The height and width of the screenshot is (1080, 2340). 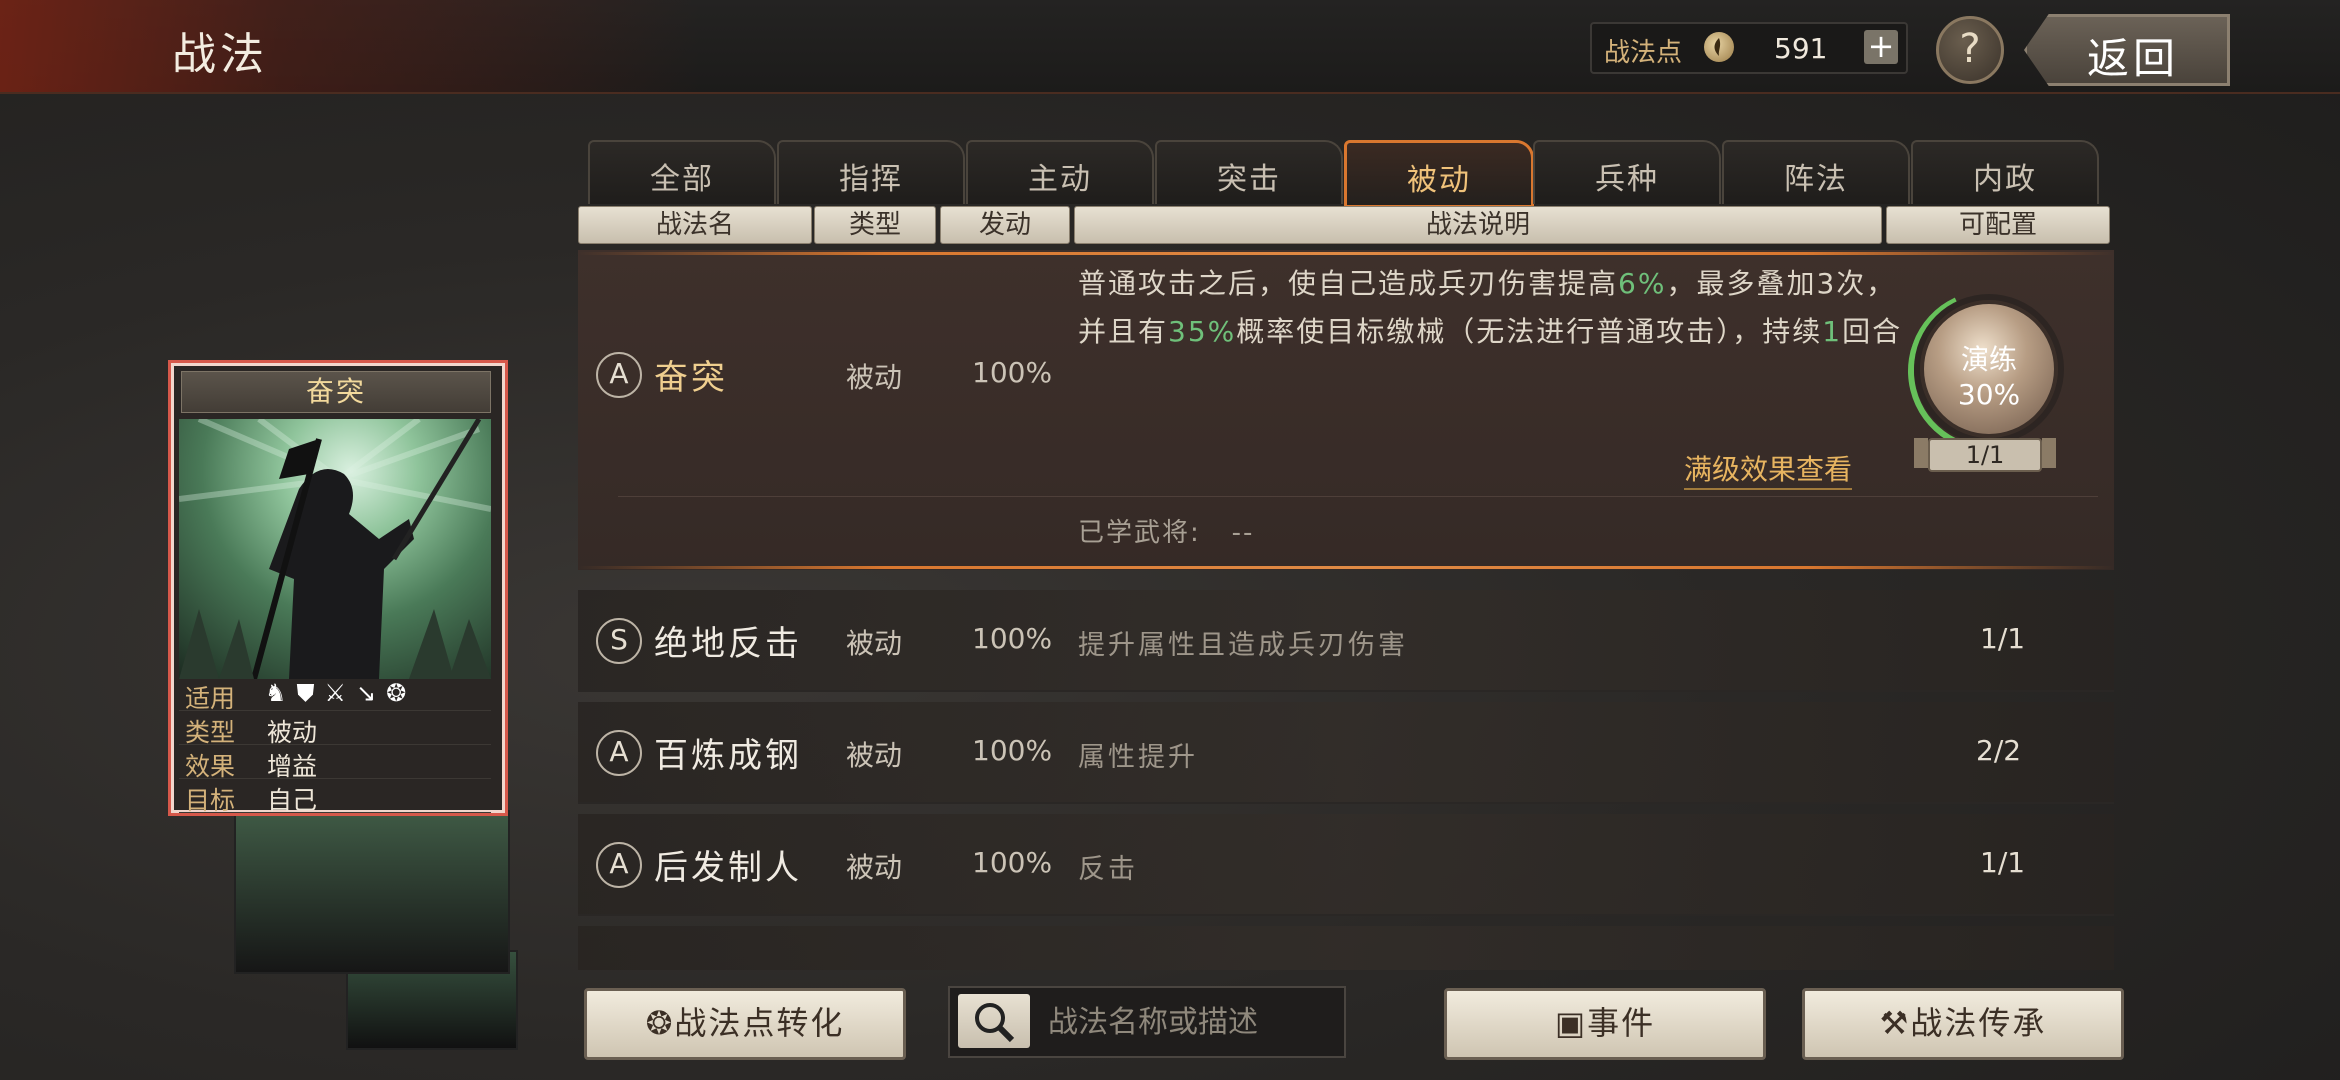 What do you see at coordinates (691, 378) in the screenshot?
I see `tactic-name: 奋突` at bounding box center [691, 378].